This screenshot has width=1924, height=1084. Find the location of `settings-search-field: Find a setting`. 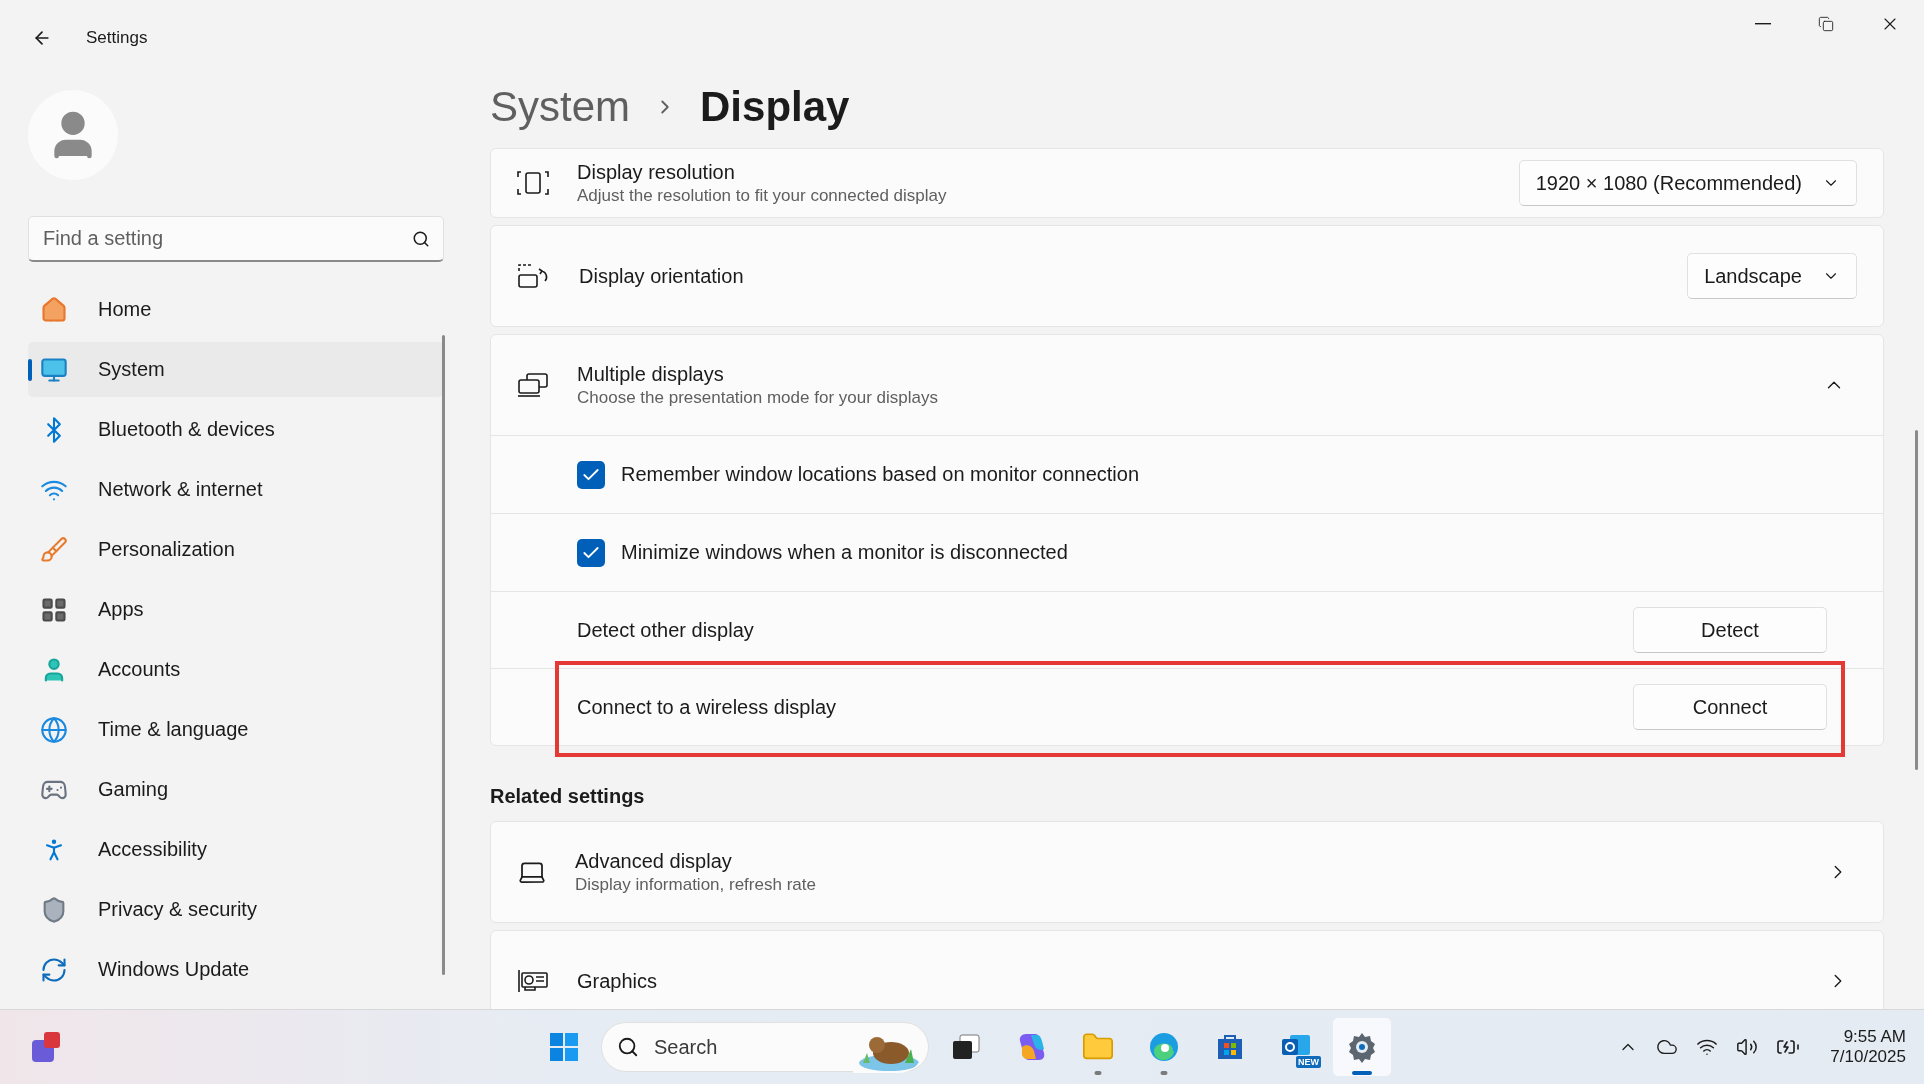

settings-search-field: Find a setting is located at coordinates (236, 239).